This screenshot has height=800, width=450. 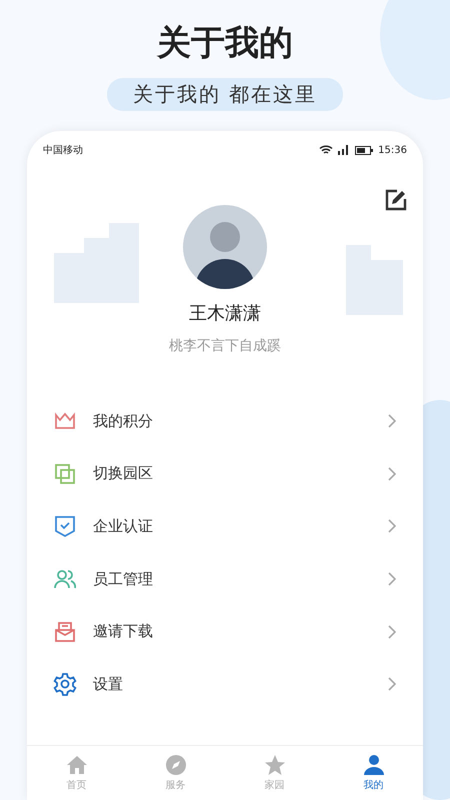 What do you see at coordinates (275, 765) in the screenshot?
I see `star-icon` at bounding box center [275, 765].